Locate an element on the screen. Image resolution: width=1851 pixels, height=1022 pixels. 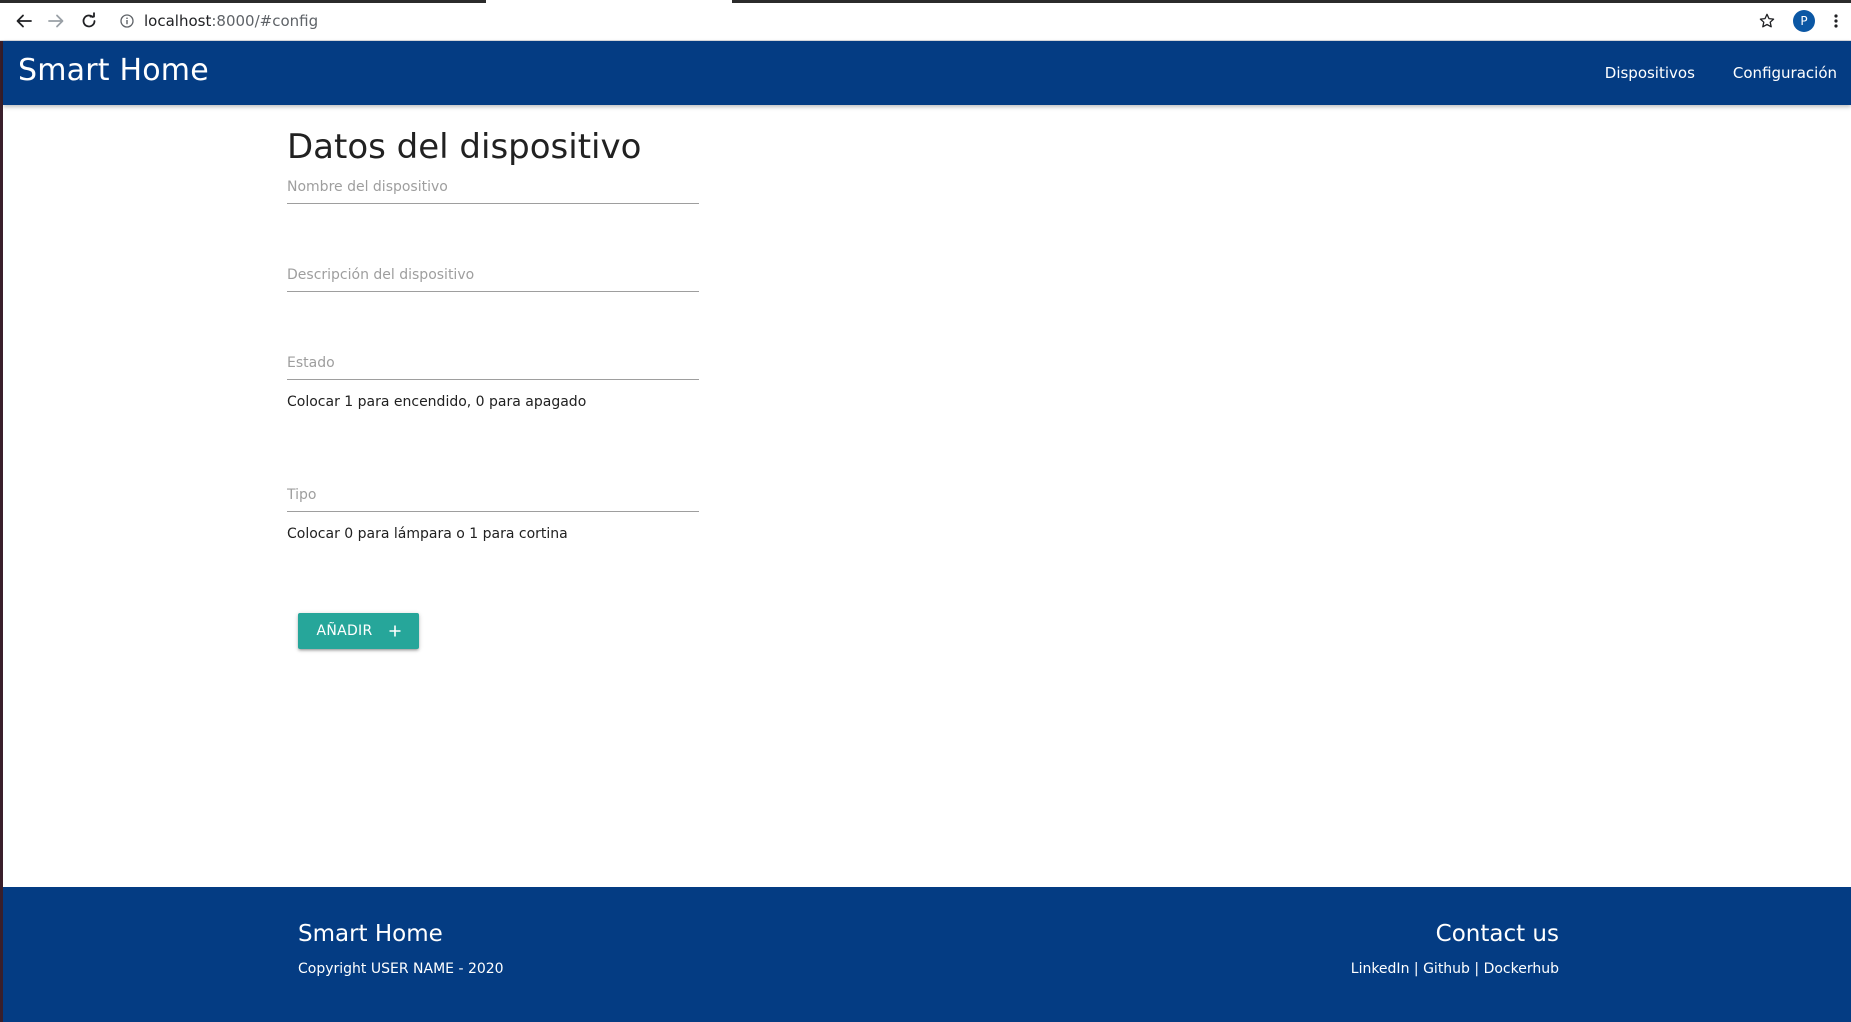
reload-icon is located at coordinates (89, 20).